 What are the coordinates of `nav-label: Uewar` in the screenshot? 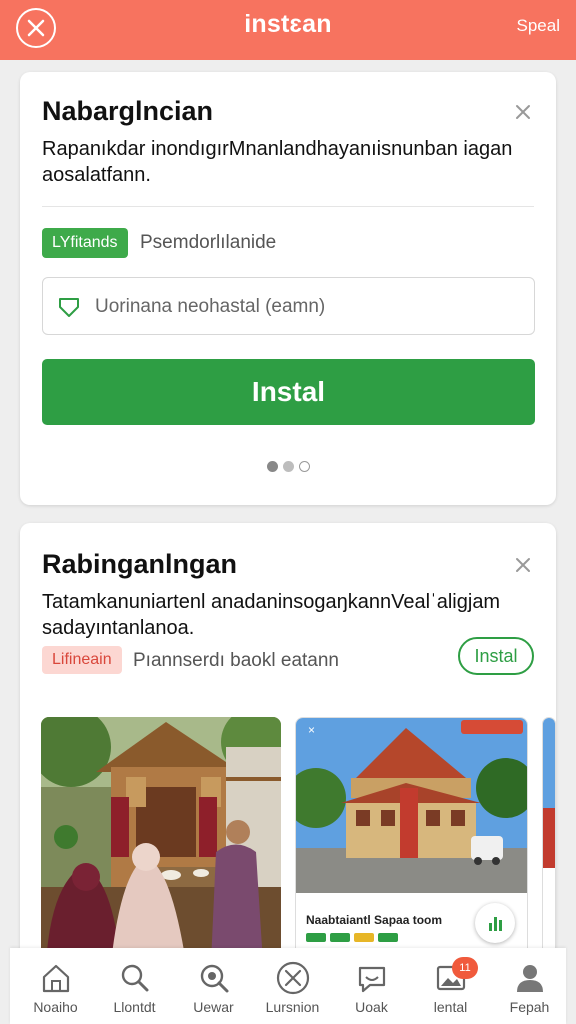 It's located at (213, 1007).